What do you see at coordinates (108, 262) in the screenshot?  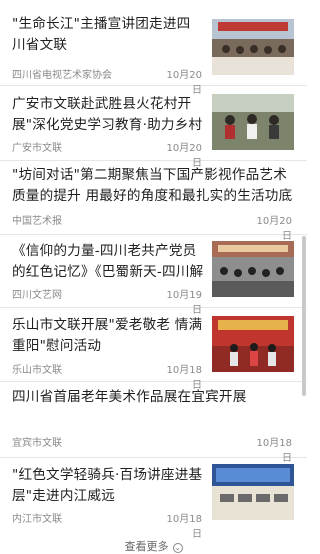 I see `news-title: 《信仰的力量-四川老共产党员的红色记忆》《巴蜀新天-四川解放` at bounding box center [108, 262].